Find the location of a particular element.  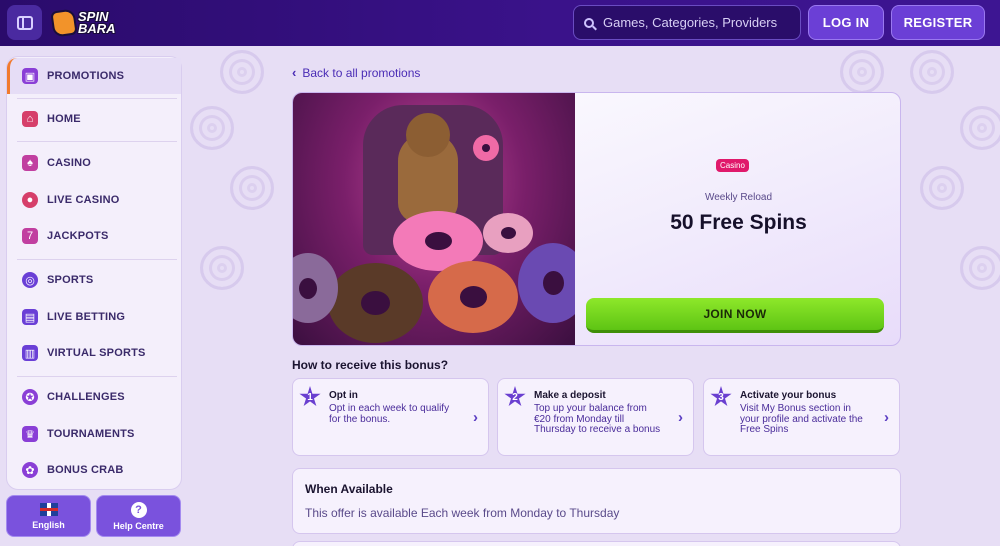

step-title: Activate your bonus is located at coordinates (788, 395).